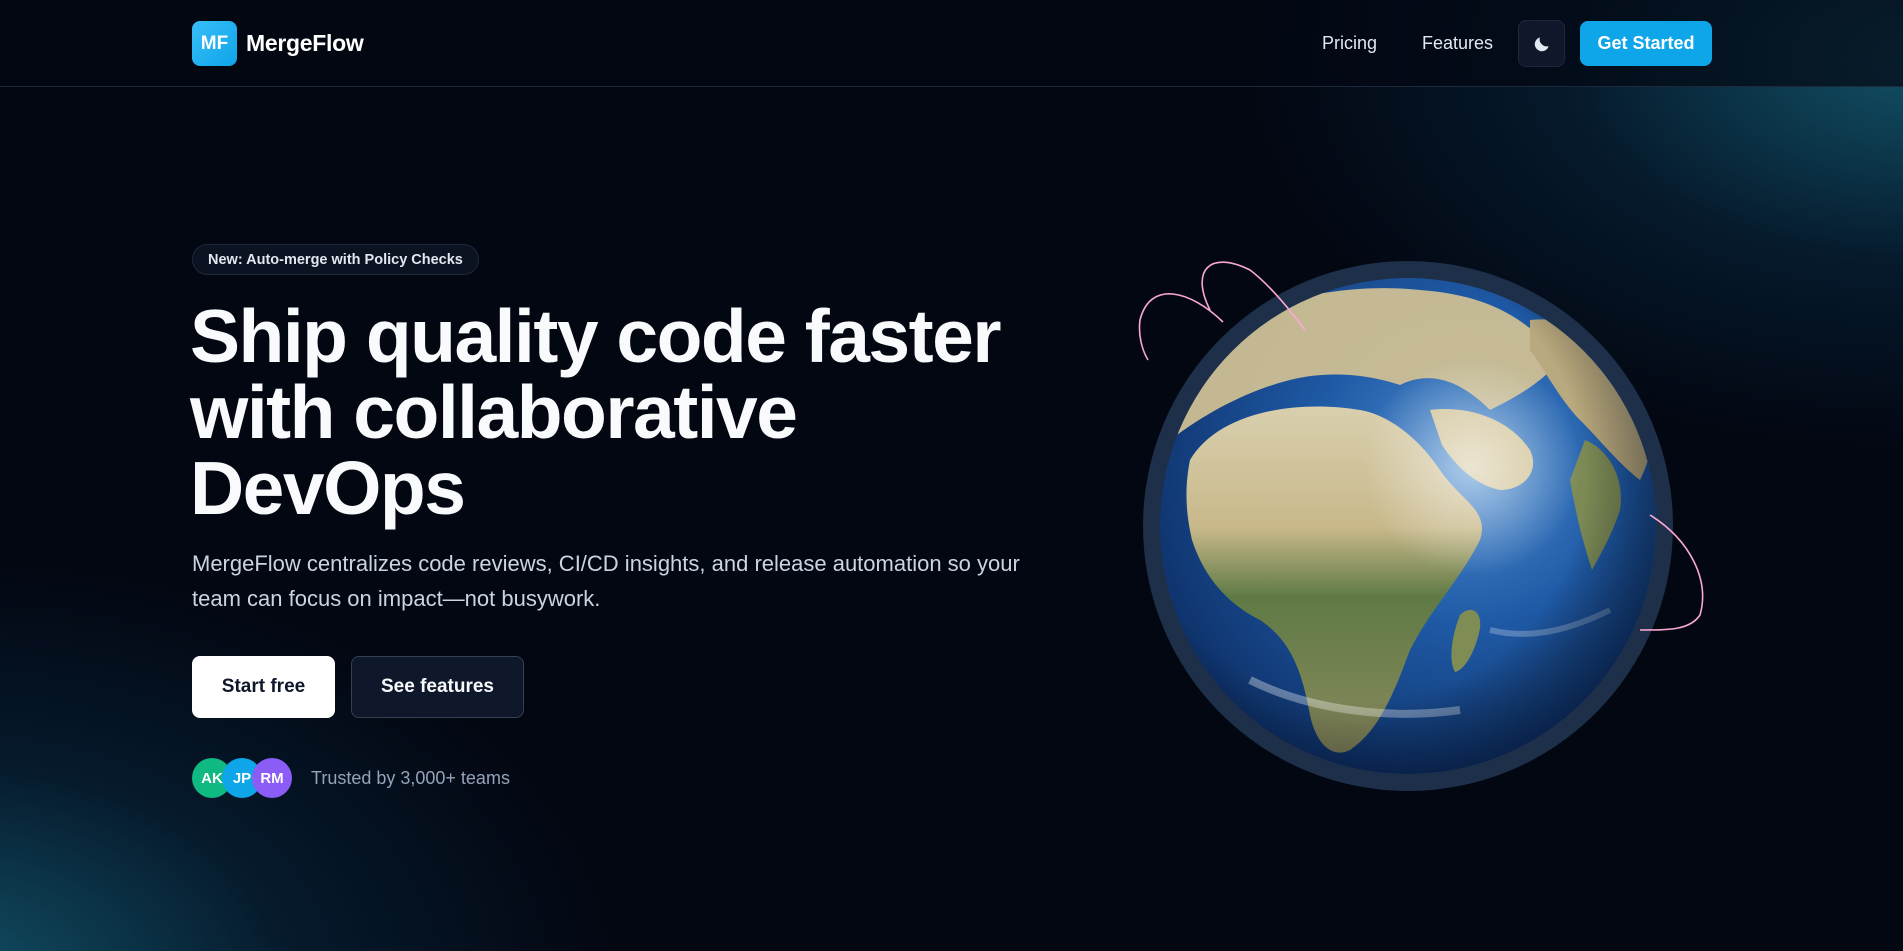  I want to click on headline-line-3: DevOps, so click(328, 488).